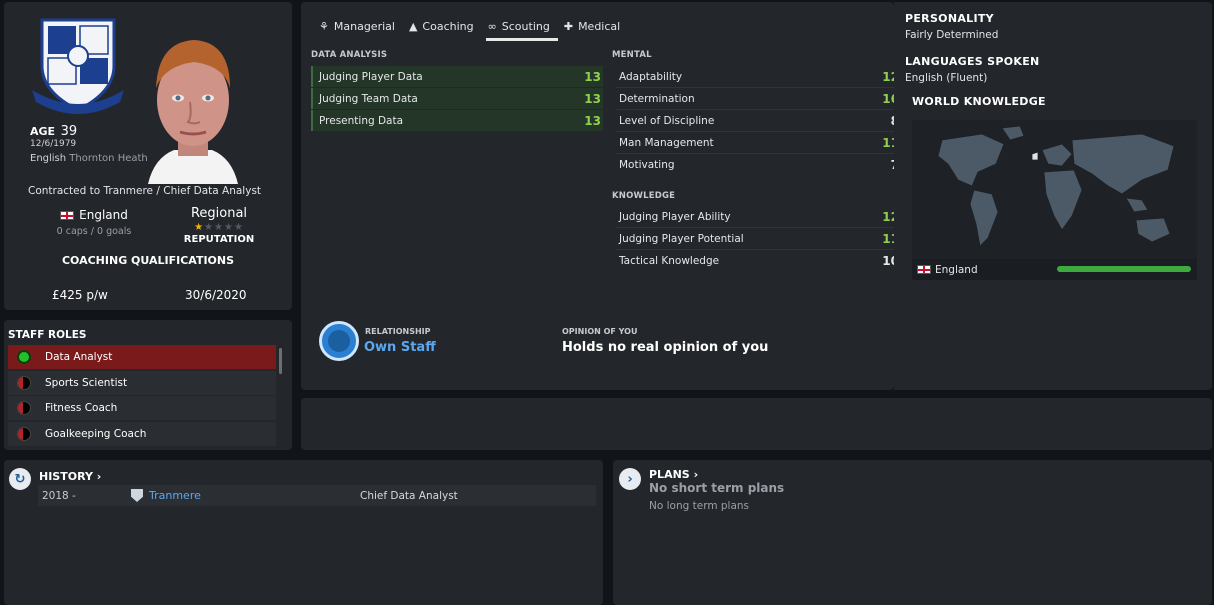 This screenshot has width=1214, height=605. Describe the element at coordinates (457, 76) in the screenshot. I see `attribute-row: Judging Player Data 13` at that location.